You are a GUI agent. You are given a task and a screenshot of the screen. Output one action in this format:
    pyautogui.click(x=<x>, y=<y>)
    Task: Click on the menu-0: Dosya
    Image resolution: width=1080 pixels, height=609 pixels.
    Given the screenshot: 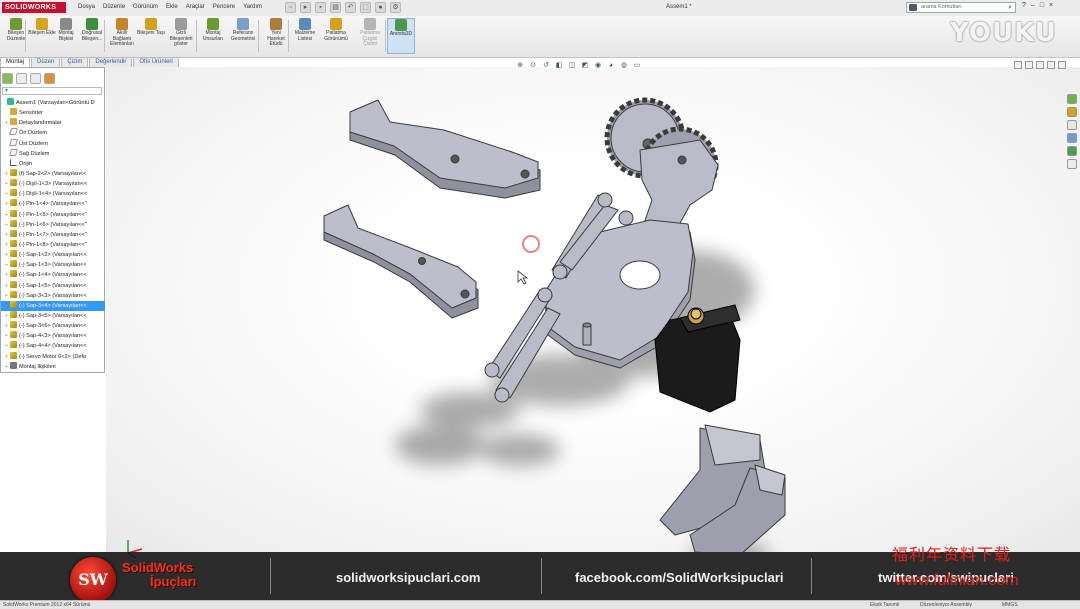 What is the action you would take?
    pyautogui.click(x=86, y=7)
    